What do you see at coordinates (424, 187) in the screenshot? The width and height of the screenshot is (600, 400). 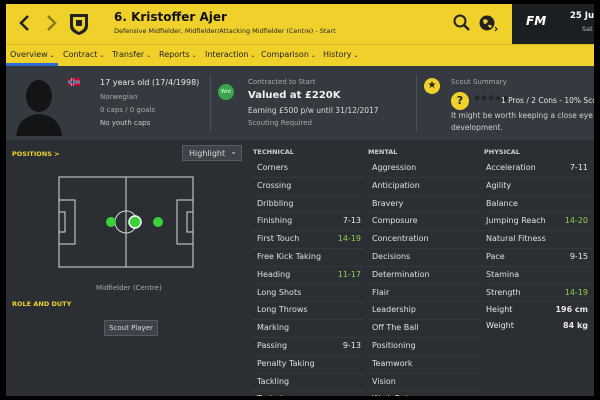 I see `mental-attribute-row: Anticipation` at bounding box center [424, 187].